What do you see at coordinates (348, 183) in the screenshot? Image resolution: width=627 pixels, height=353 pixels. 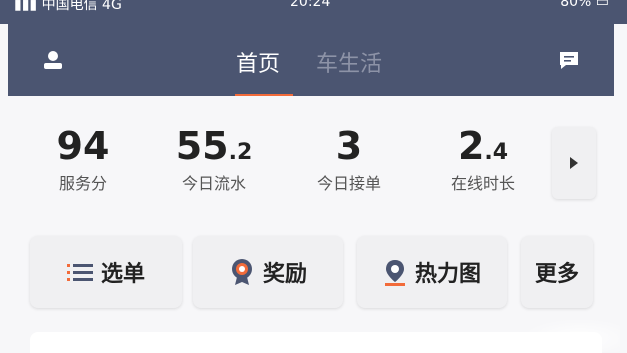 I see `stat-label: 今日接单` at bounding box center [348, 183].